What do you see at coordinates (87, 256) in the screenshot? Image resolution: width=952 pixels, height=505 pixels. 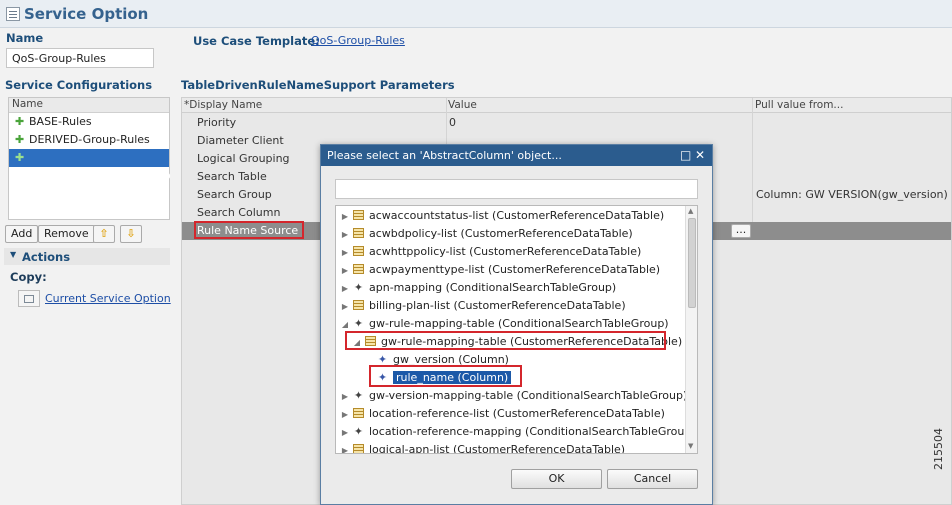 I see `actions-header: ▼ Actions` at bounding box center [87, 256].